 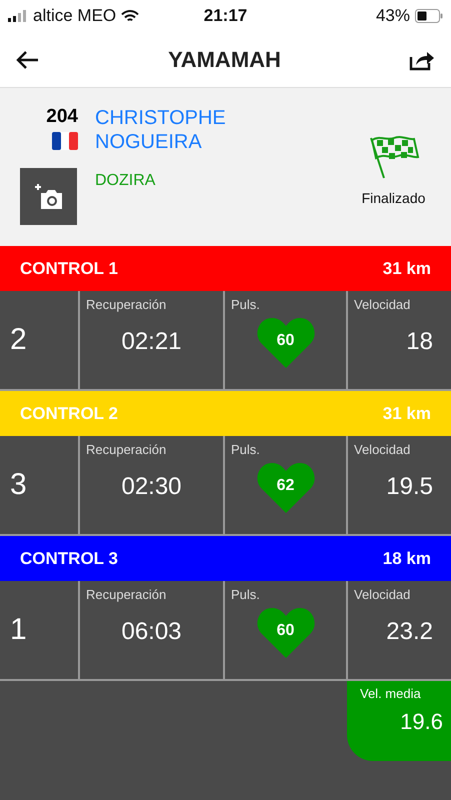 What do you see at coordinates (151, 342) in the screenshot?
I see `recovery-time: 02:21` at bounding box center [151, 342].